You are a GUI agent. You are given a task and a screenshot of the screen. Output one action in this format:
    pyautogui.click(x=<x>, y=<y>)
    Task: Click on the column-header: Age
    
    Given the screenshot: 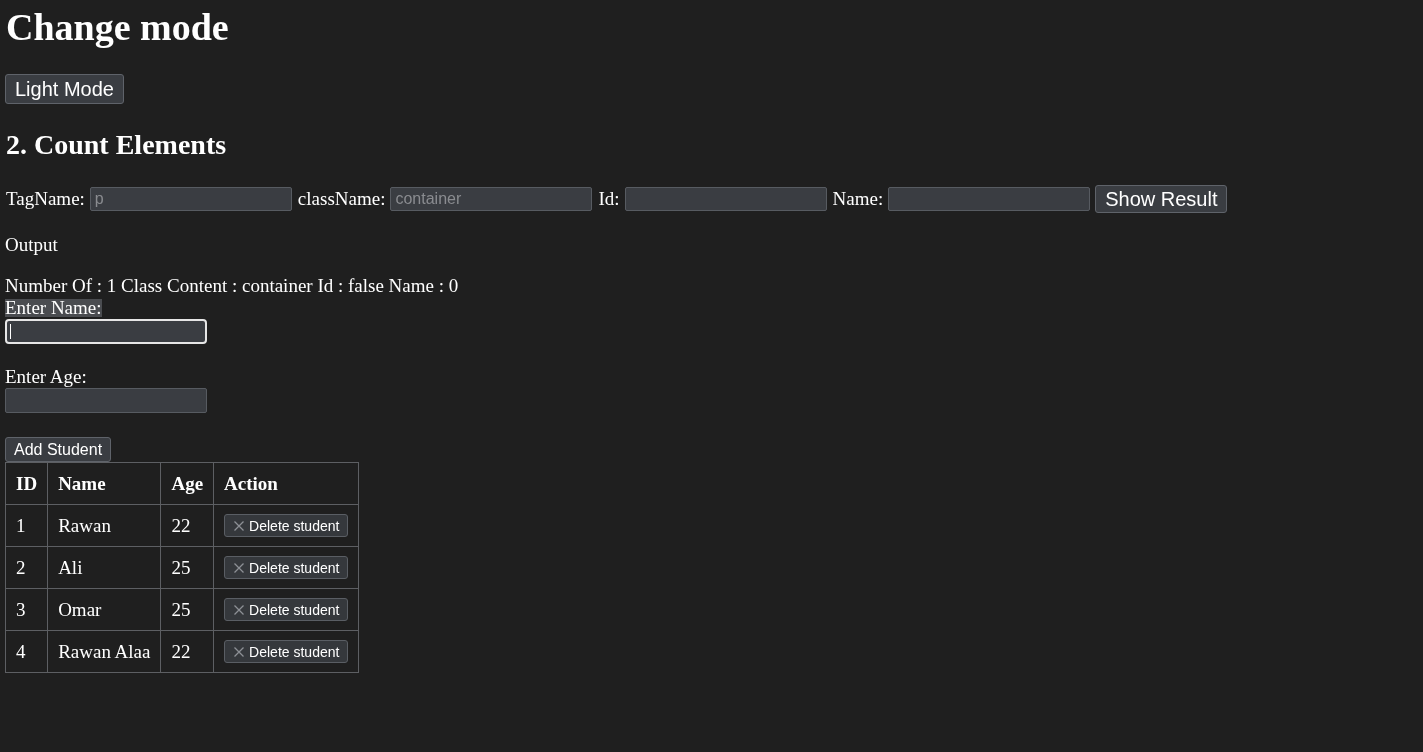 What is the action you would take?
    pyautogui.click(x=187, y=483)
    